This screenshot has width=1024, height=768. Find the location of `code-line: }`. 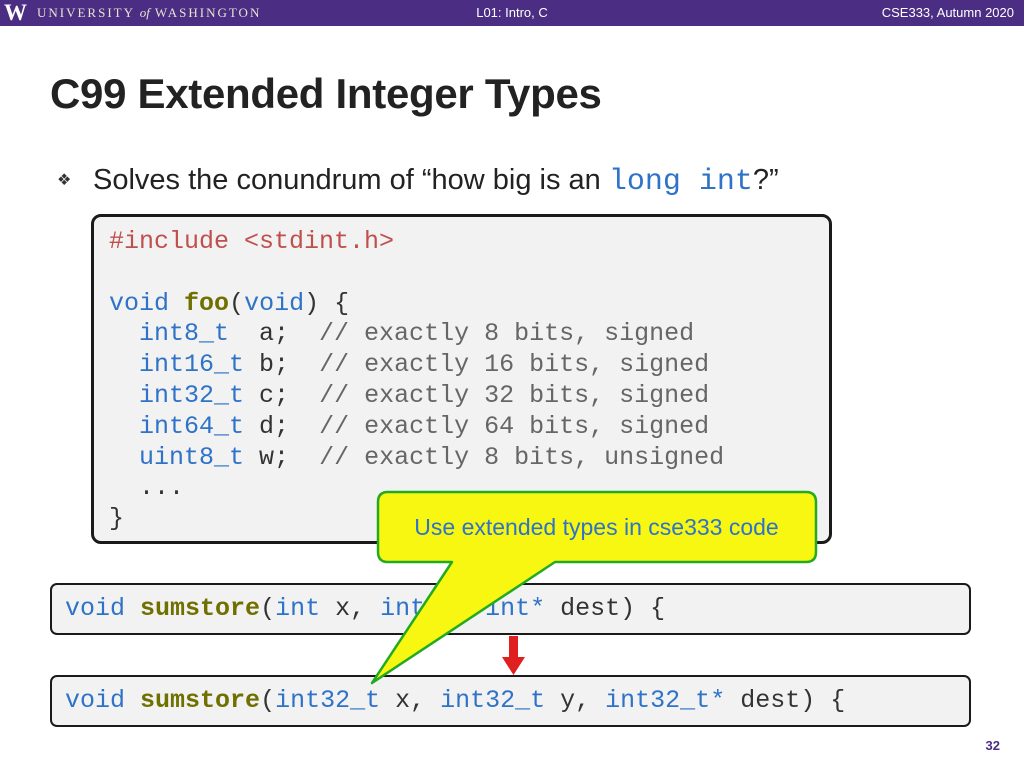

code-line: } is located at coordinates (416, 519).